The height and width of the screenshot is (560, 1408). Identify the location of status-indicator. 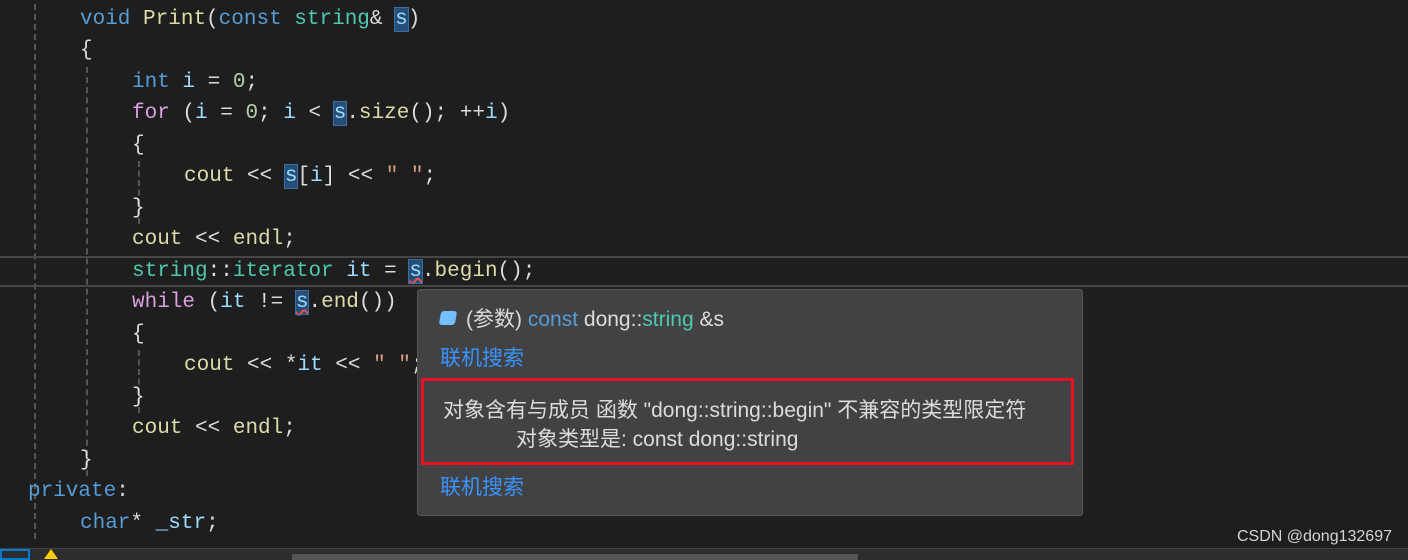
(15, 554).